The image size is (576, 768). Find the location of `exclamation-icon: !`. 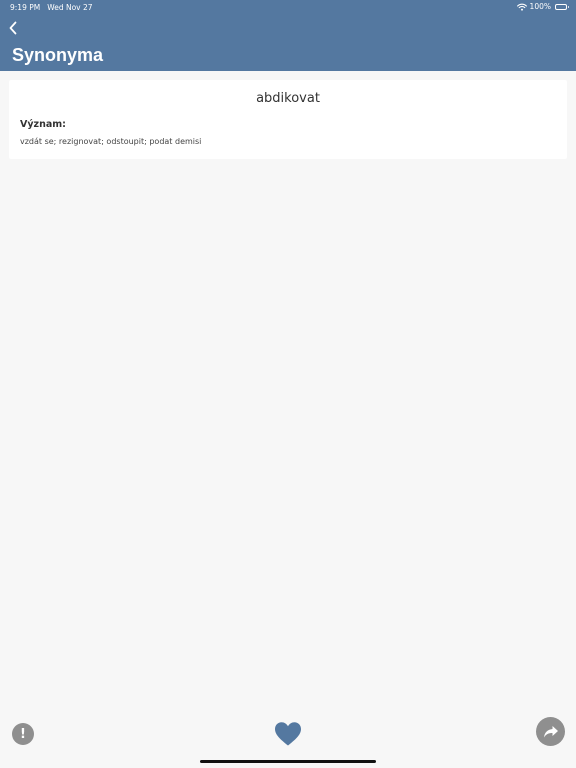

exclamation-icon: ! is located at coordinates (23, 734).